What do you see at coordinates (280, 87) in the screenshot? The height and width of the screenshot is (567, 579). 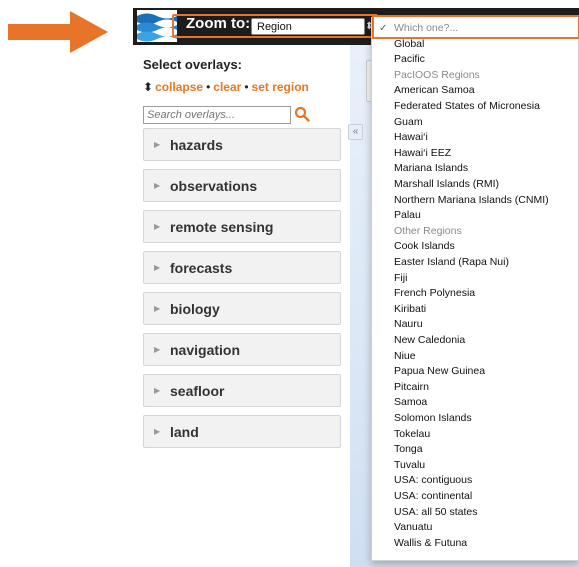 I see `set-region-link: set region` at bounding box center [280, 87].